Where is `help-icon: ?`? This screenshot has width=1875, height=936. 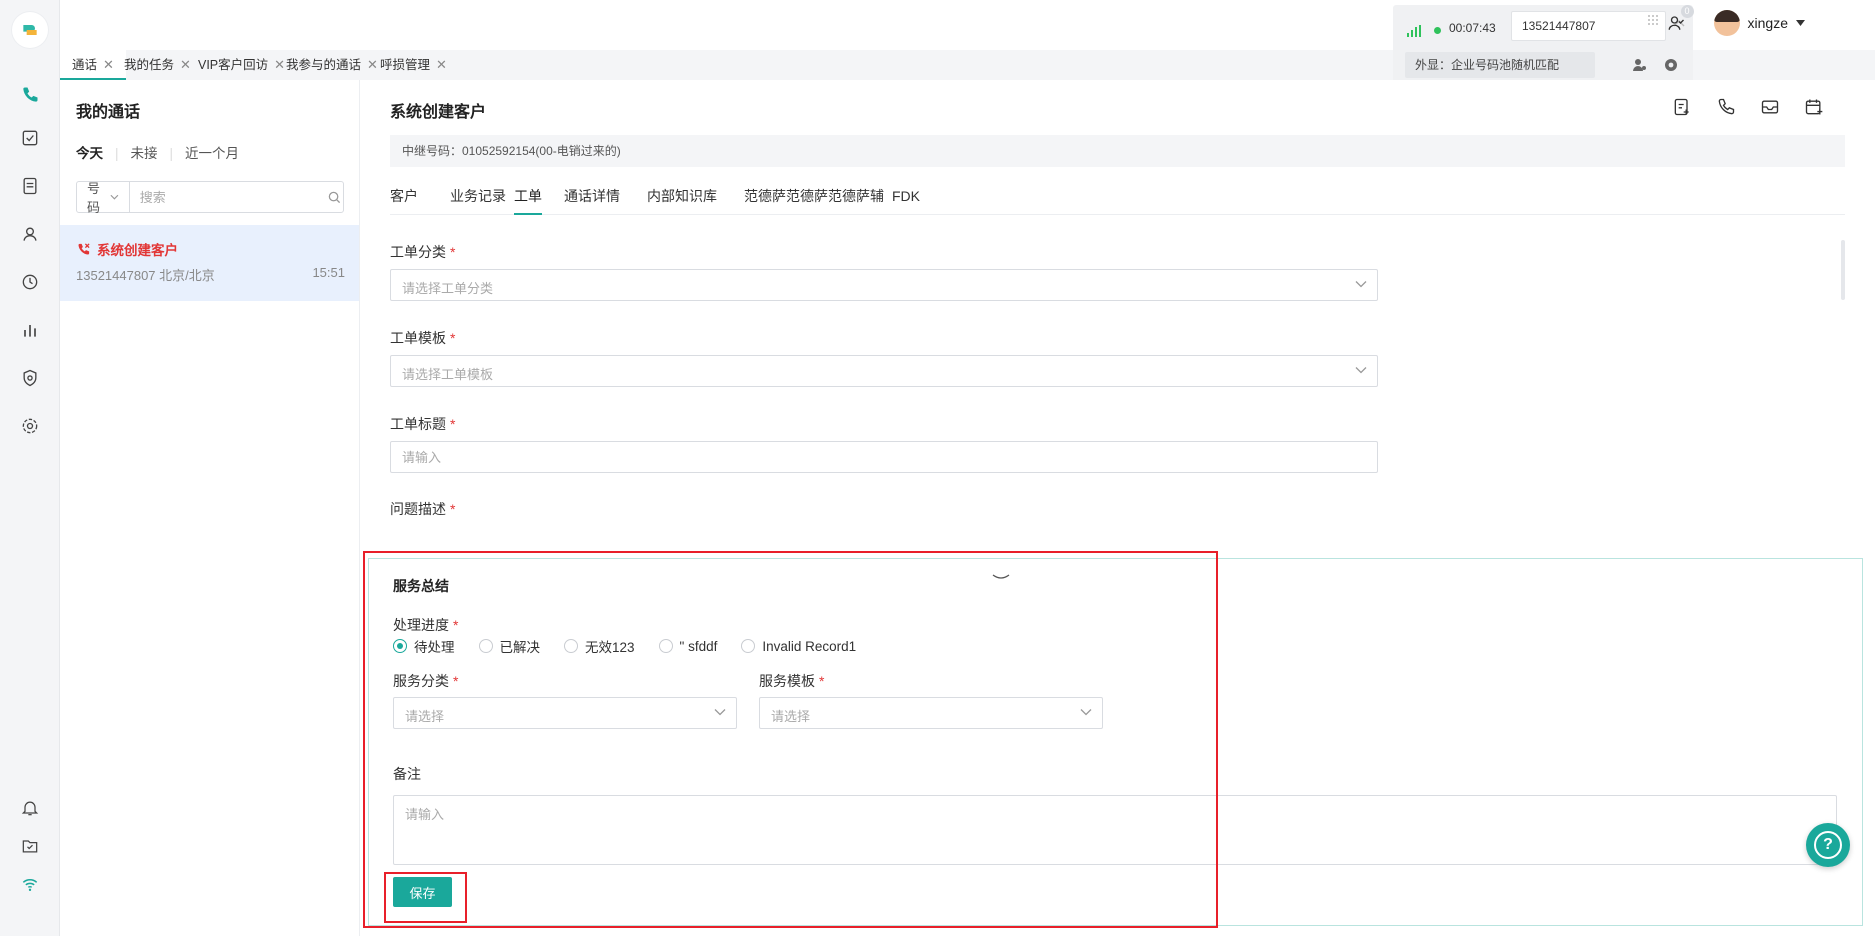
help-icon: ? is located at coordinates (1828, 845).